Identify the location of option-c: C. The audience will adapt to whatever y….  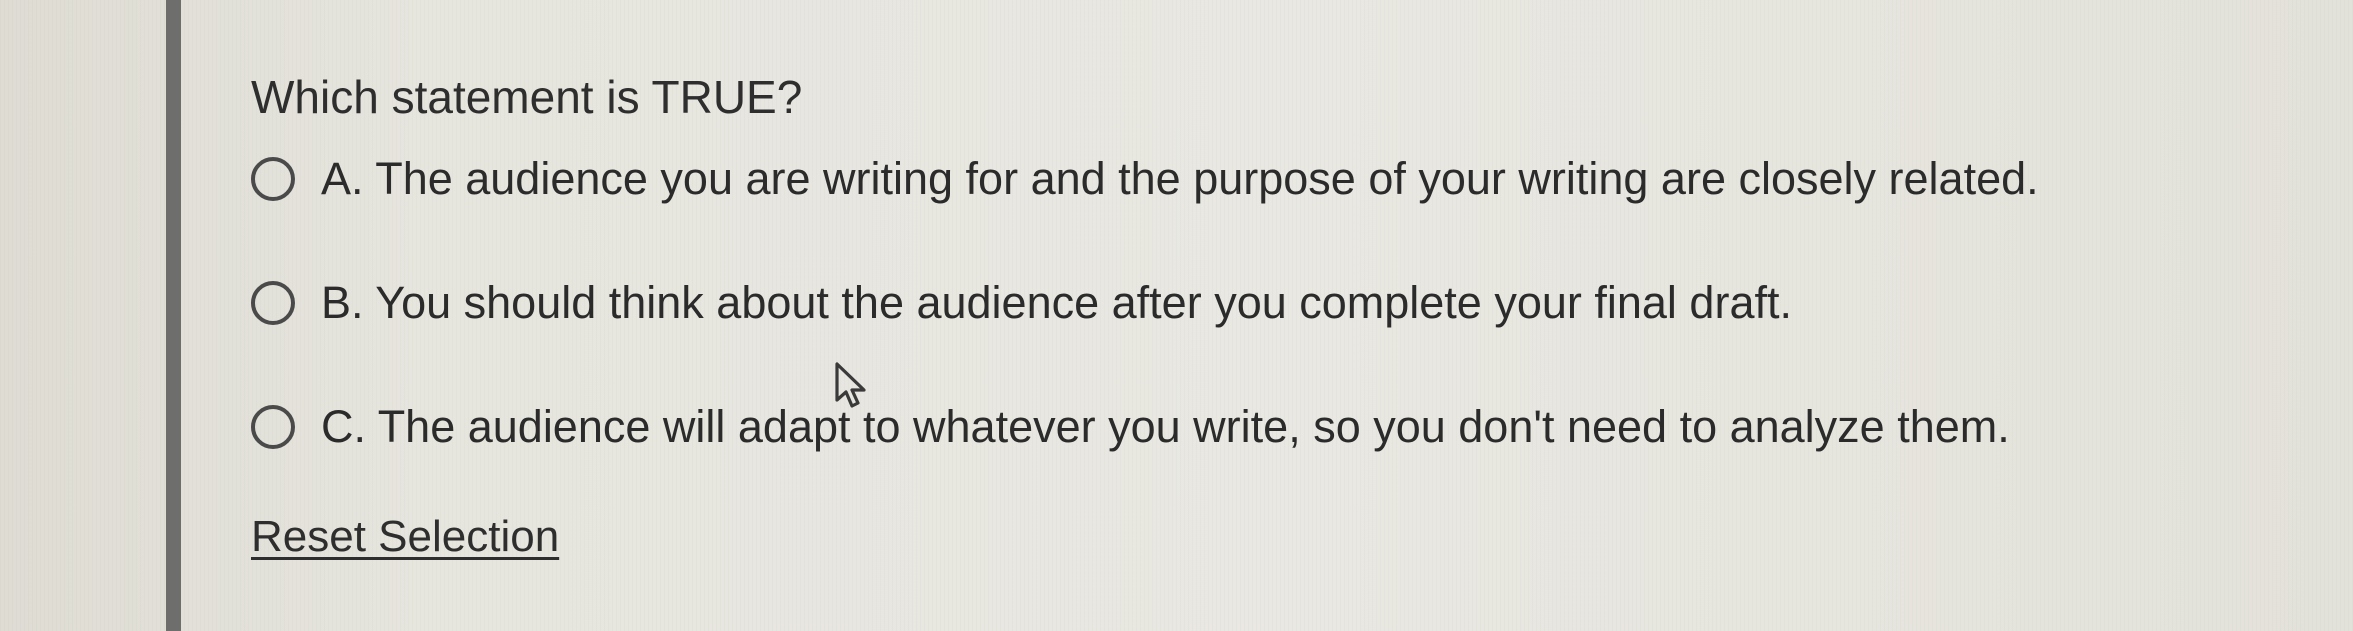
(1130, 426).